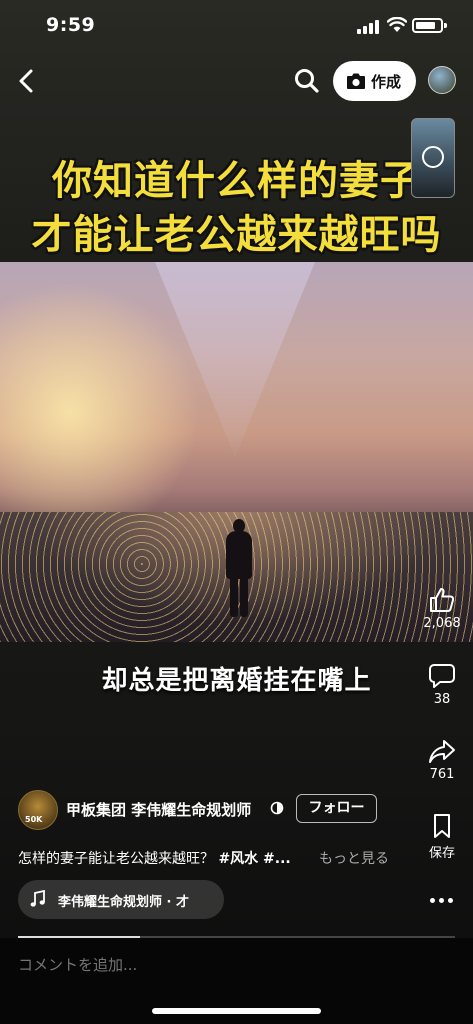 This screenshot has width=473, height=1024. Describe the element at coordinates (236, 235) in the screenshot. I see `video-title-line-2: 才能让老公越来越旺吗` at that location.